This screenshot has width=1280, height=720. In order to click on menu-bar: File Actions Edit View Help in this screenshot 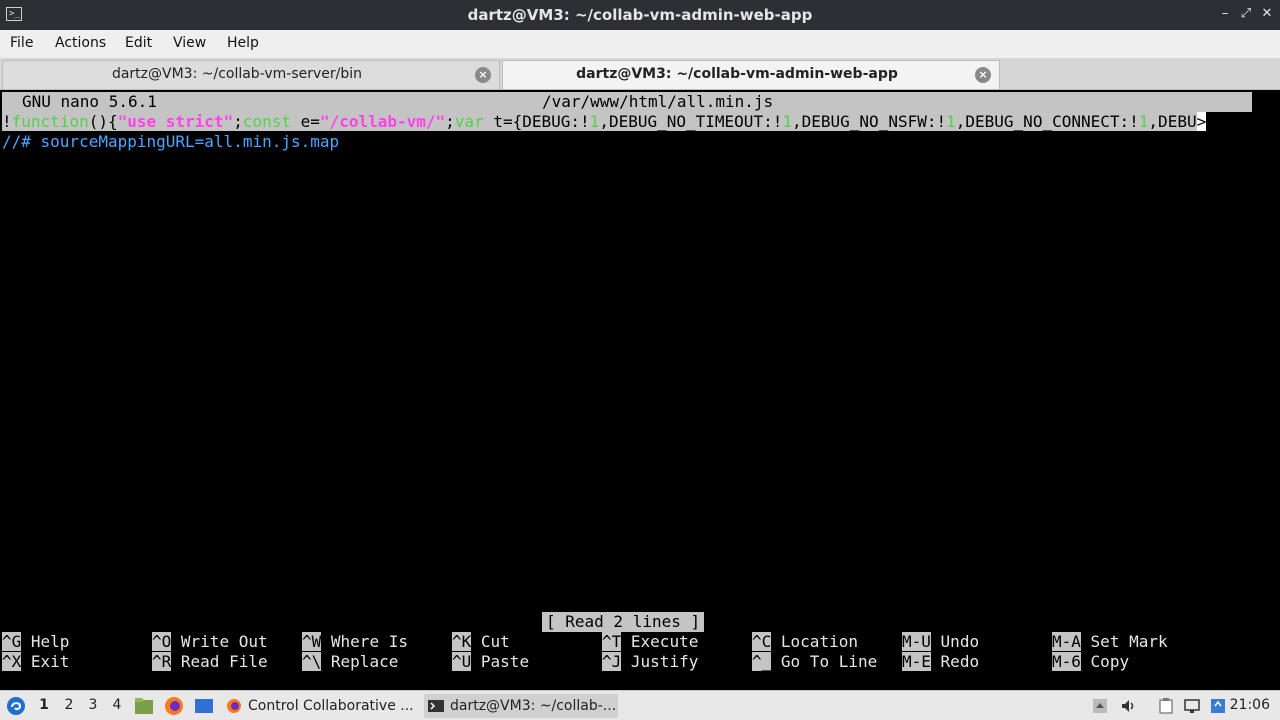, I will do `click(640, 44)`.